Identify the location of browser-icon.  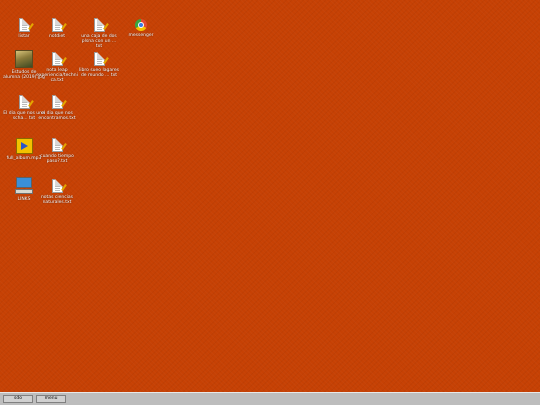
(141, 25).